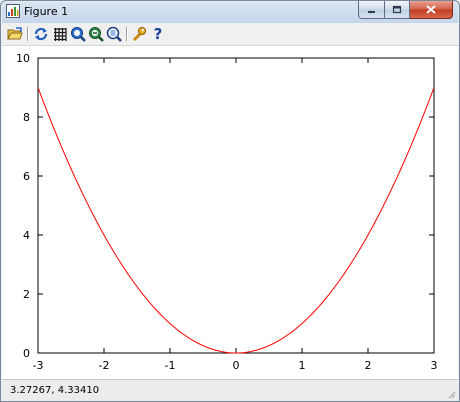  I want to click on help-icon: ?, so click(158, 34).